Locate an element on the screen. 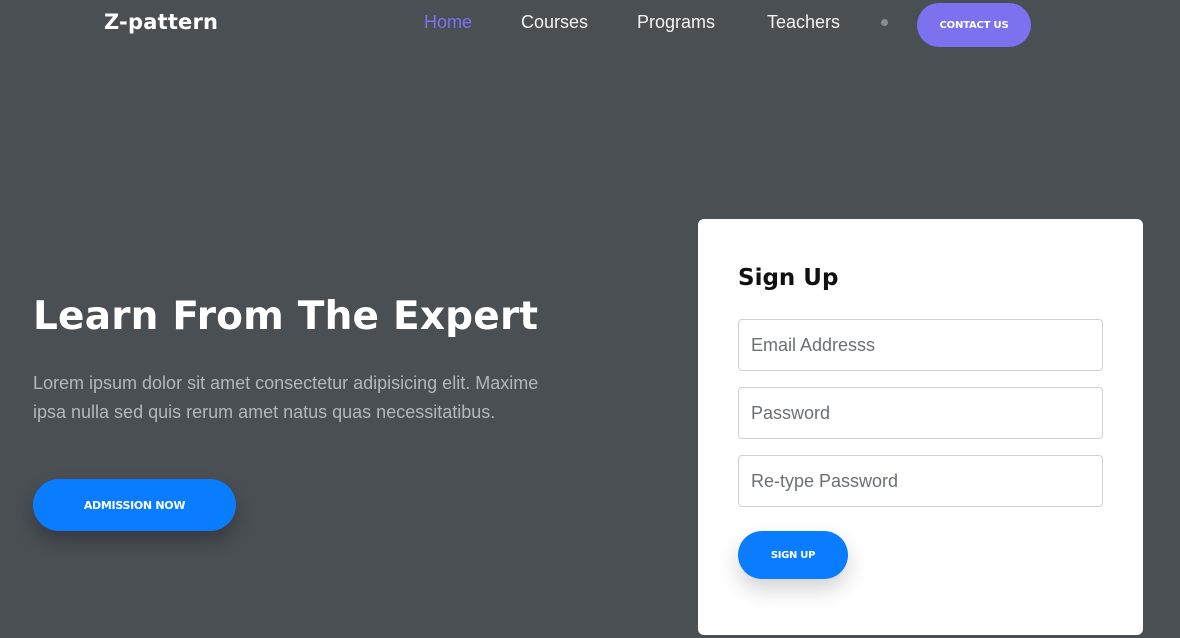 This screenshot has width=1180, height=638. email-field is located at coordinates (920, 345).